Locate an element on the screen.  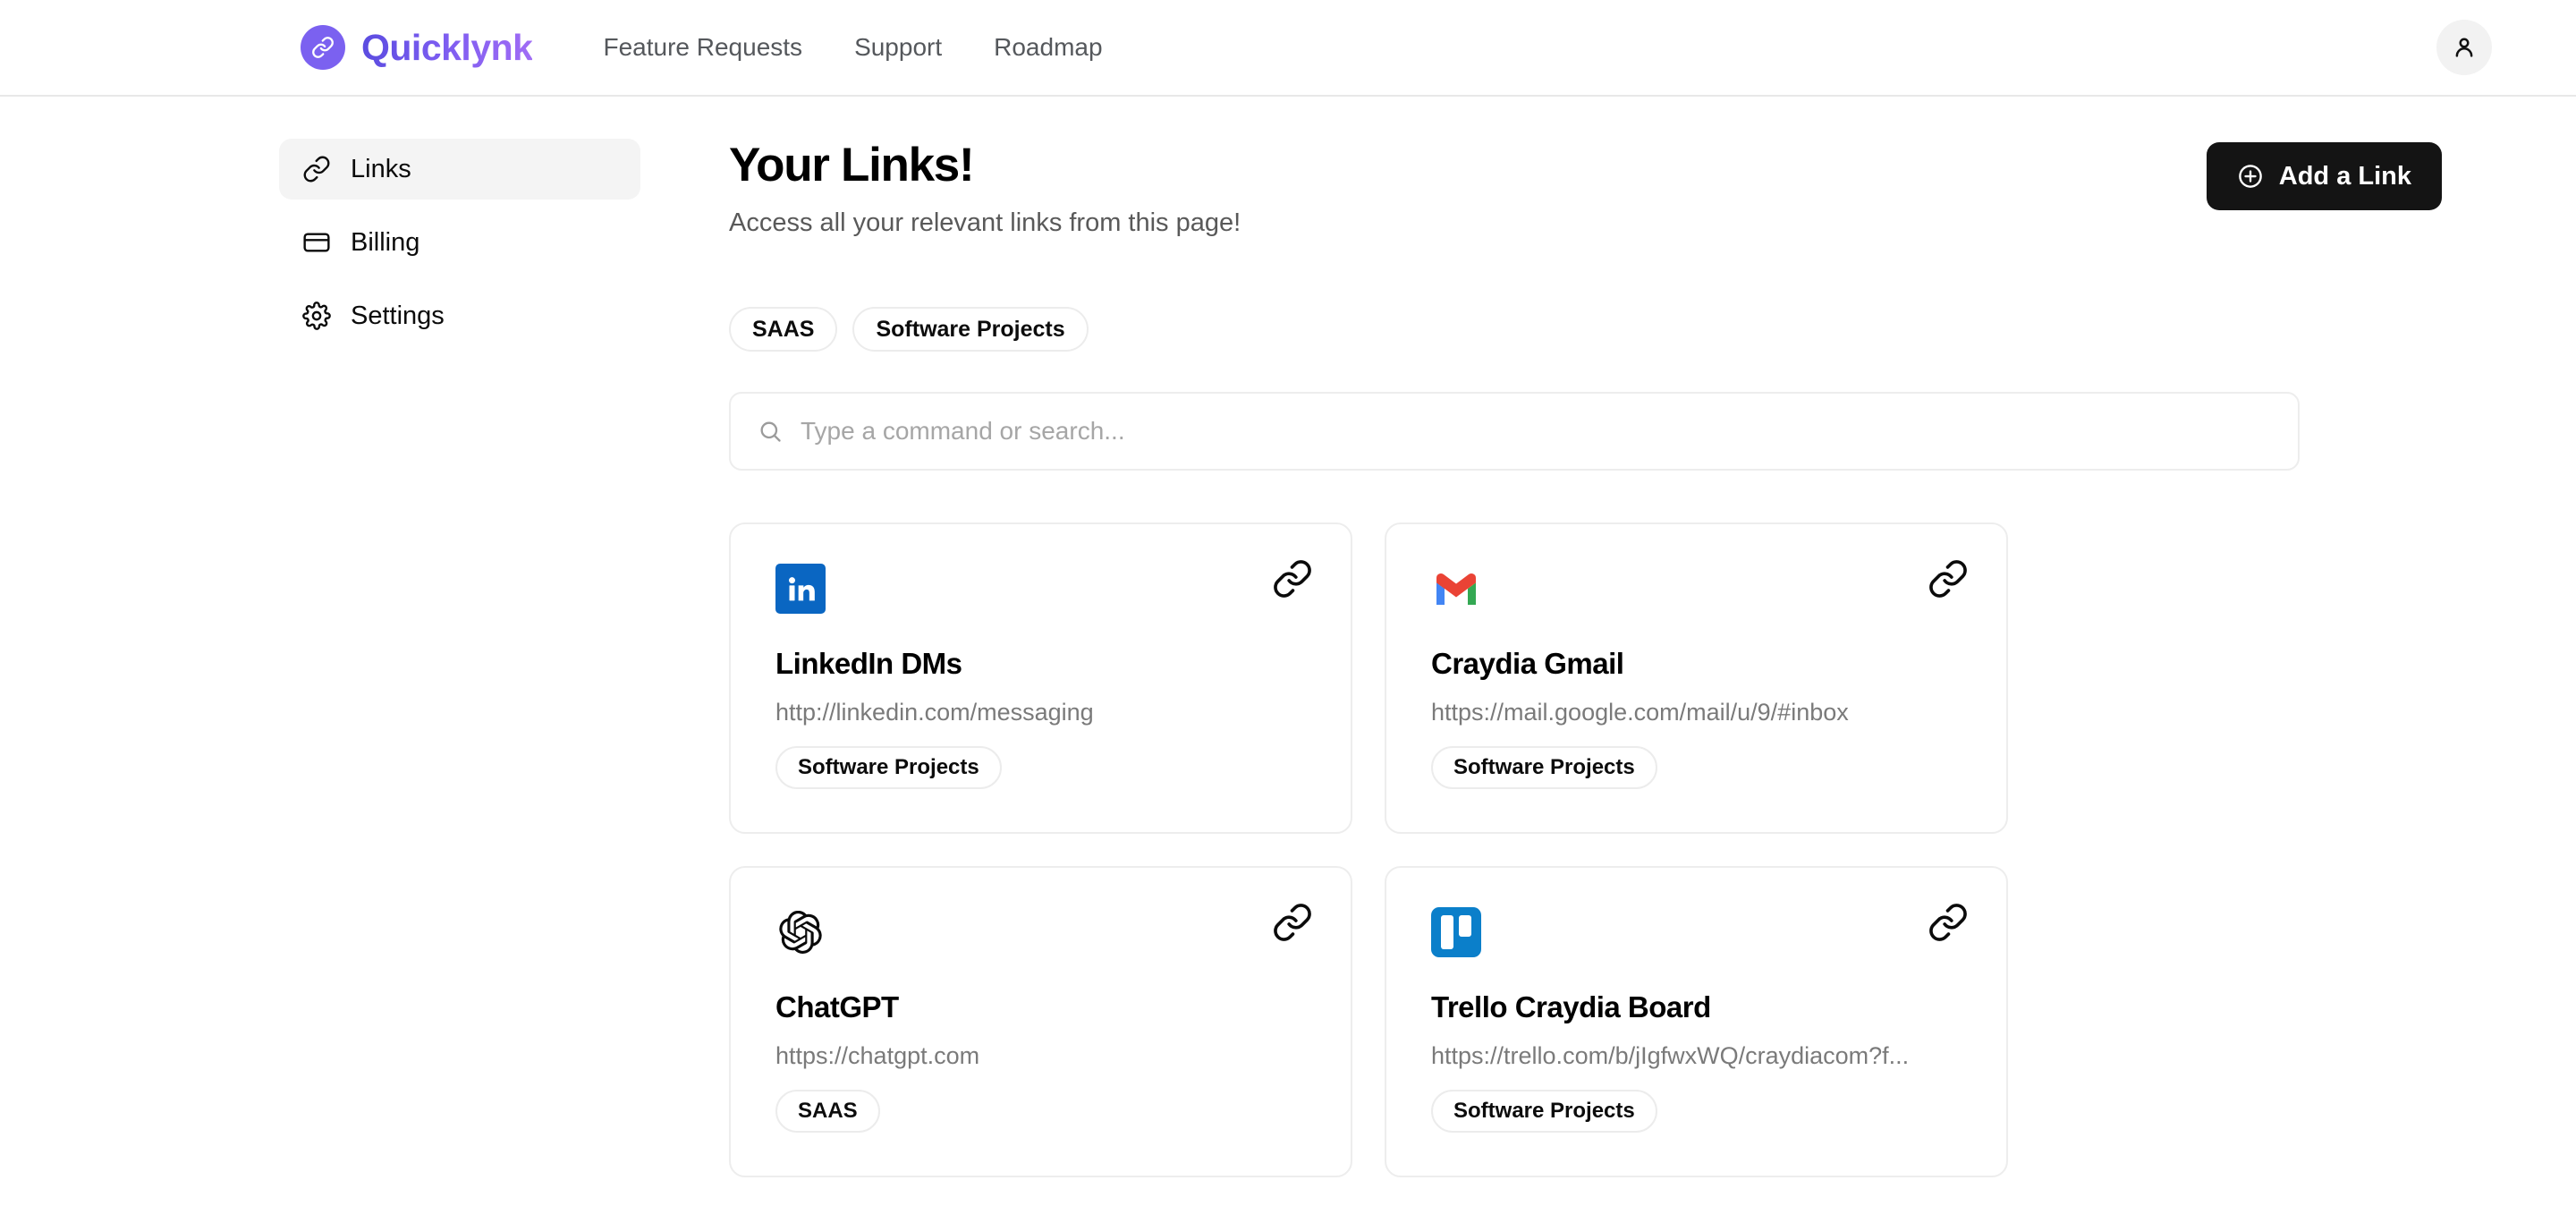
sidebar-item-settings: Settings is located at coordinates (459, 315).